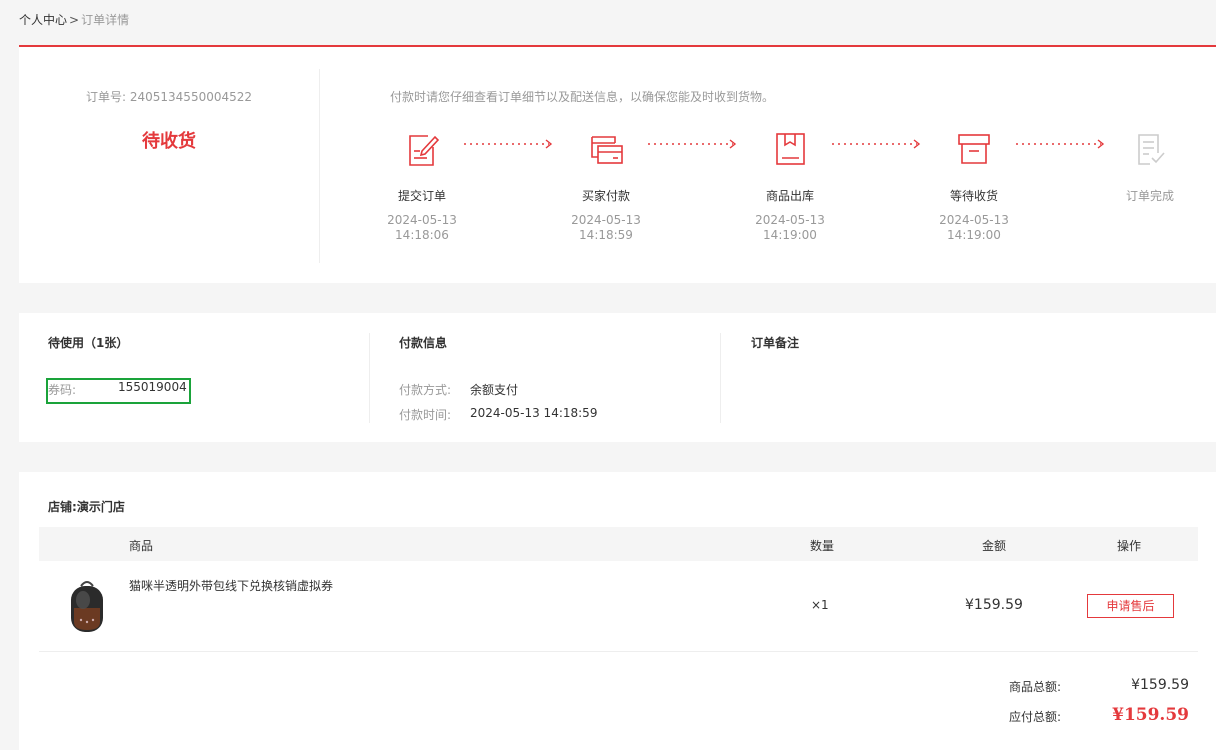  What do you see at coordinates (618, 544) in the screenshot?
I see `goods-table-header: 商品 数量 金额 操作` at bounding box center [618, 544].